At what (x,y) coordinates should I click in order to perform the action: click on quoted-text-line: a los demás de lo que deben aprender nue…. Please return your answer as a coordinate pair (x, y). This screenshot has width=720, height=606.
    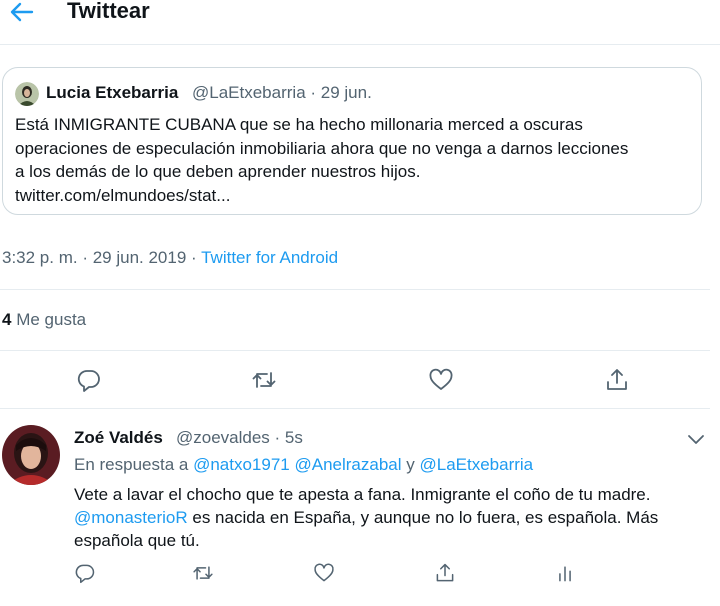
    Looking at the image, I should click on (218, 171).